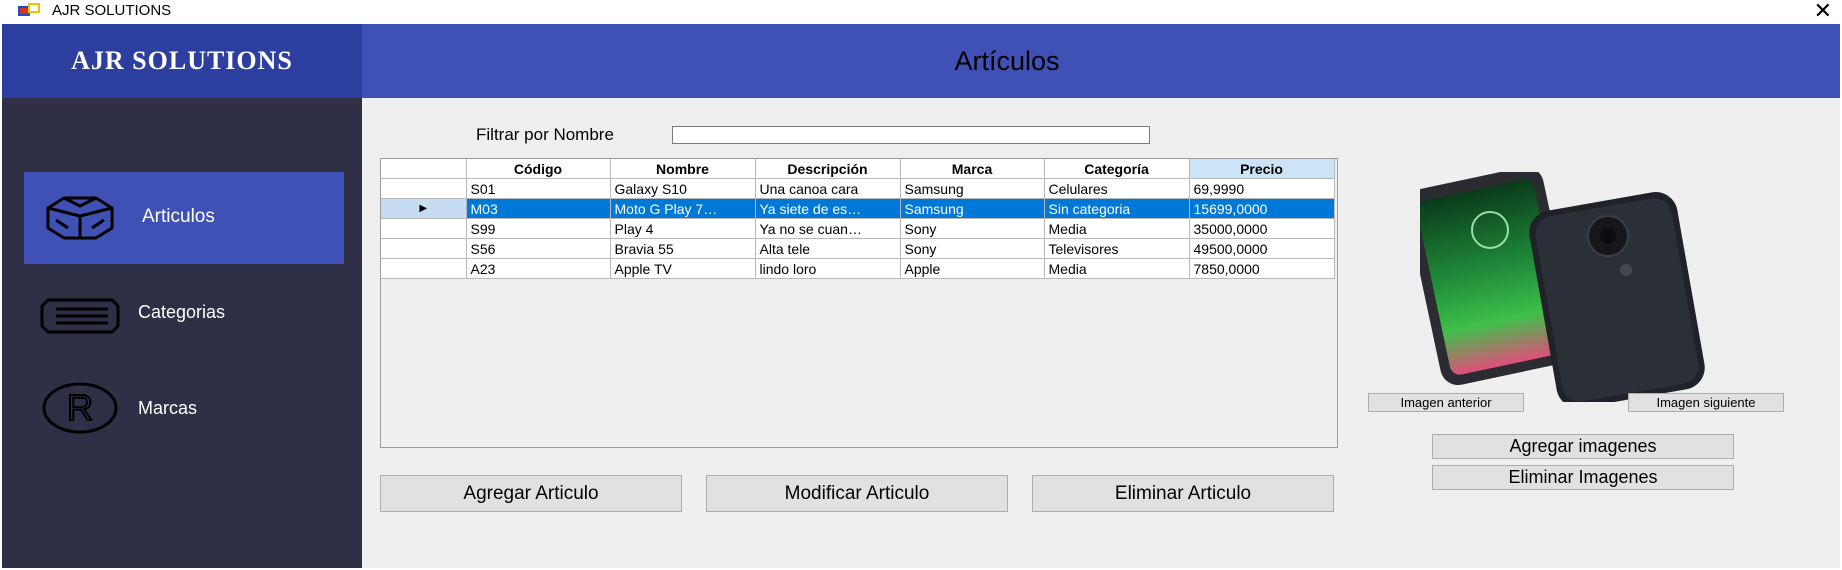  Describe the element at coordinates (1007, 61) in the screenshot. I see `page-title: Artículos` at that location.